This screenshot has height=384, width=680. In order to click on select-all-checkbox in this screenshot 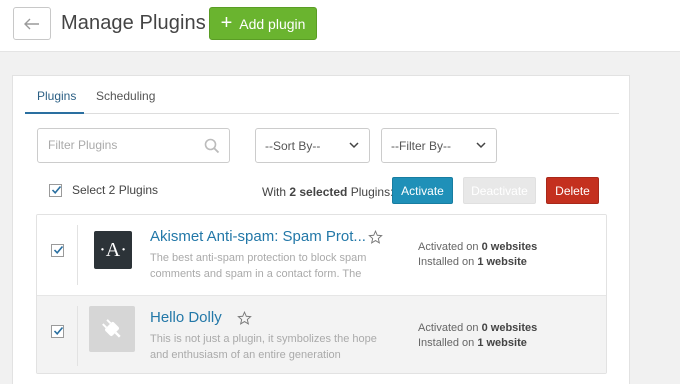, I will do `click(55, 190)`.